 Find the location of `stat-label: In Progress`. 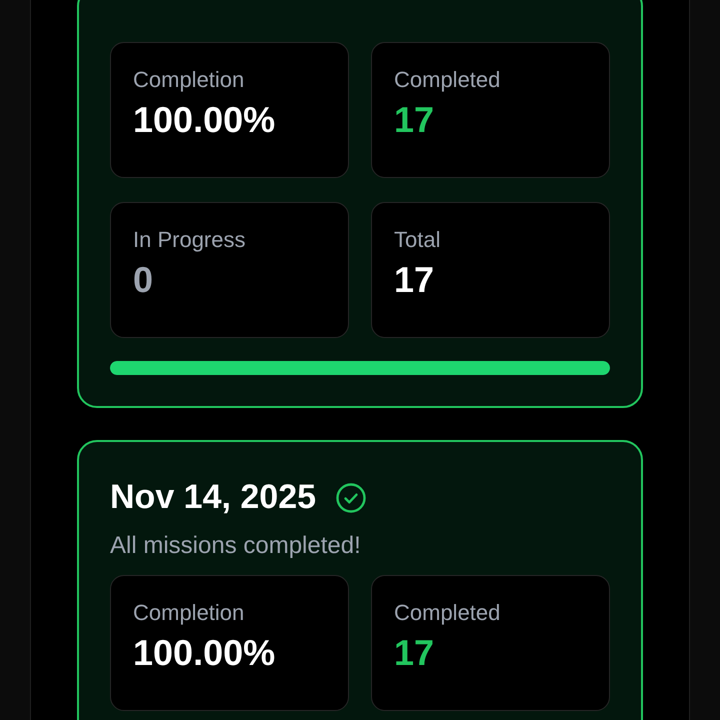

stat-label: In Progress is located at coordinates (189, 240).